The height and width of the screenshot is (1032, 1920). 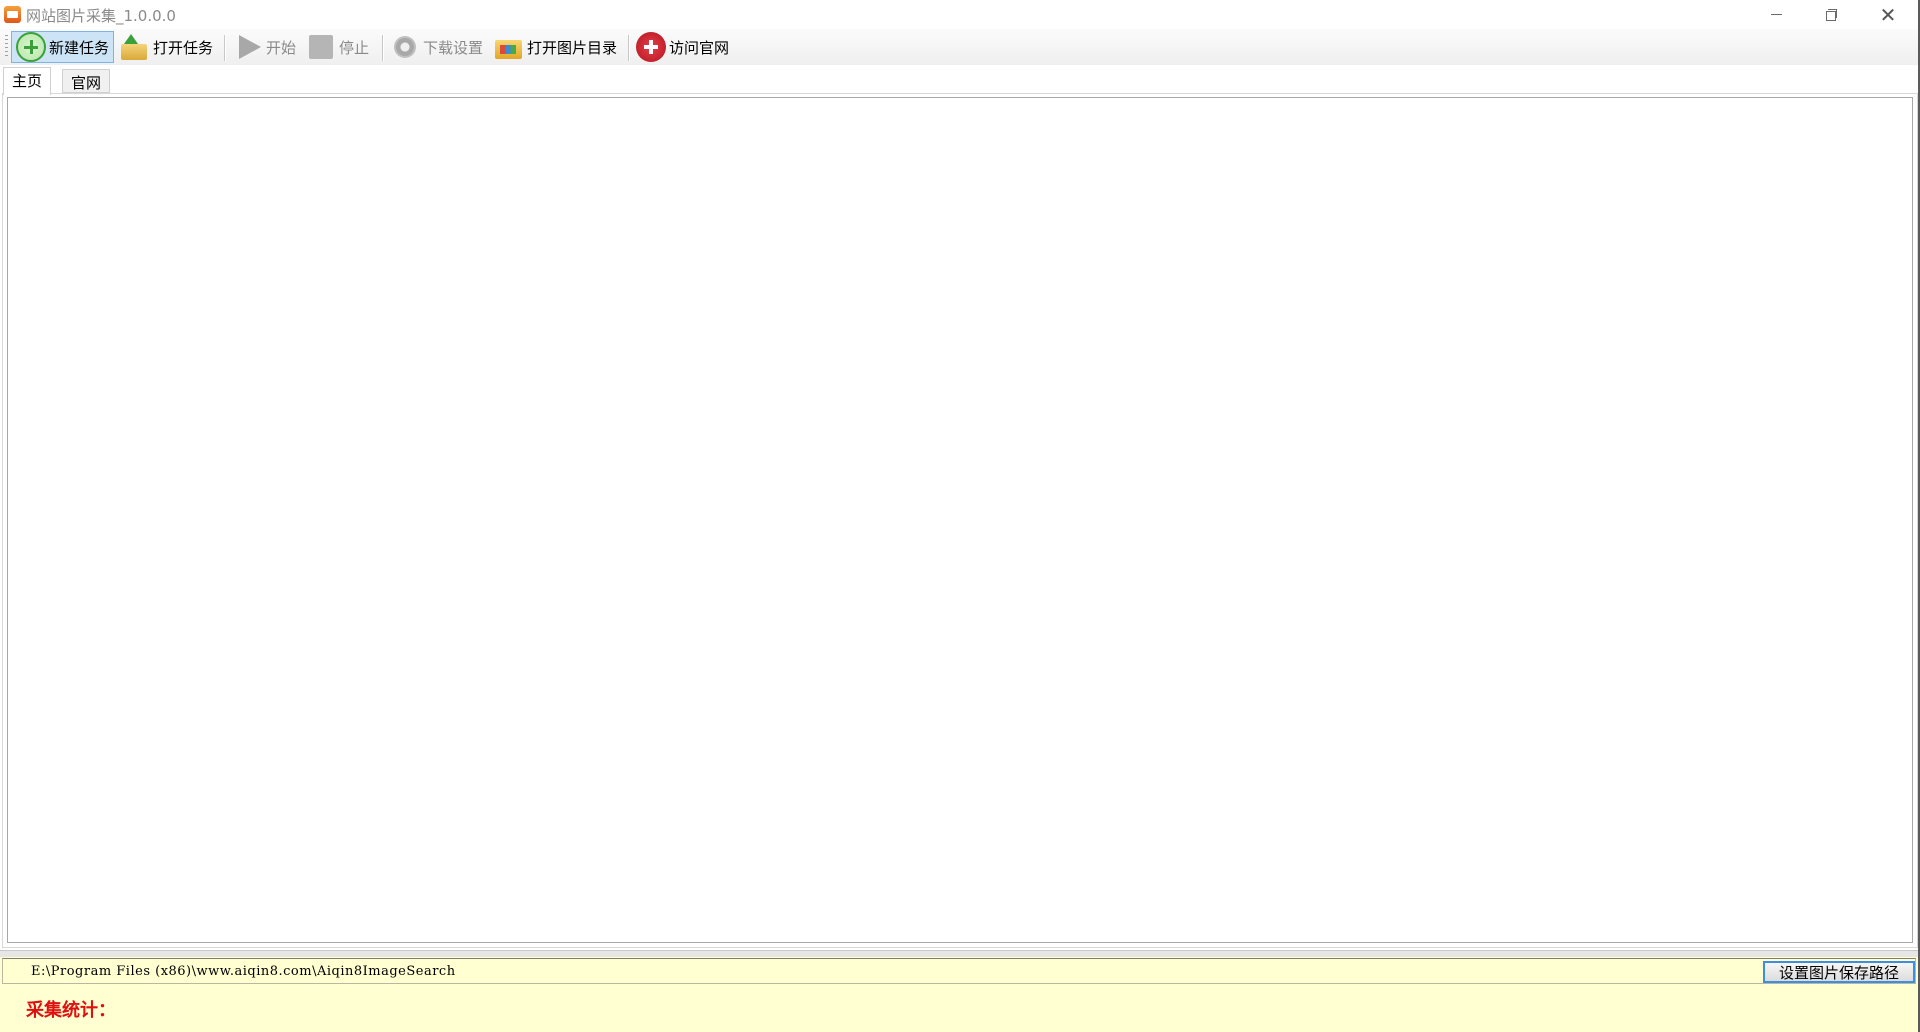 I want to click on play-icon, so click(x=248, y=47).